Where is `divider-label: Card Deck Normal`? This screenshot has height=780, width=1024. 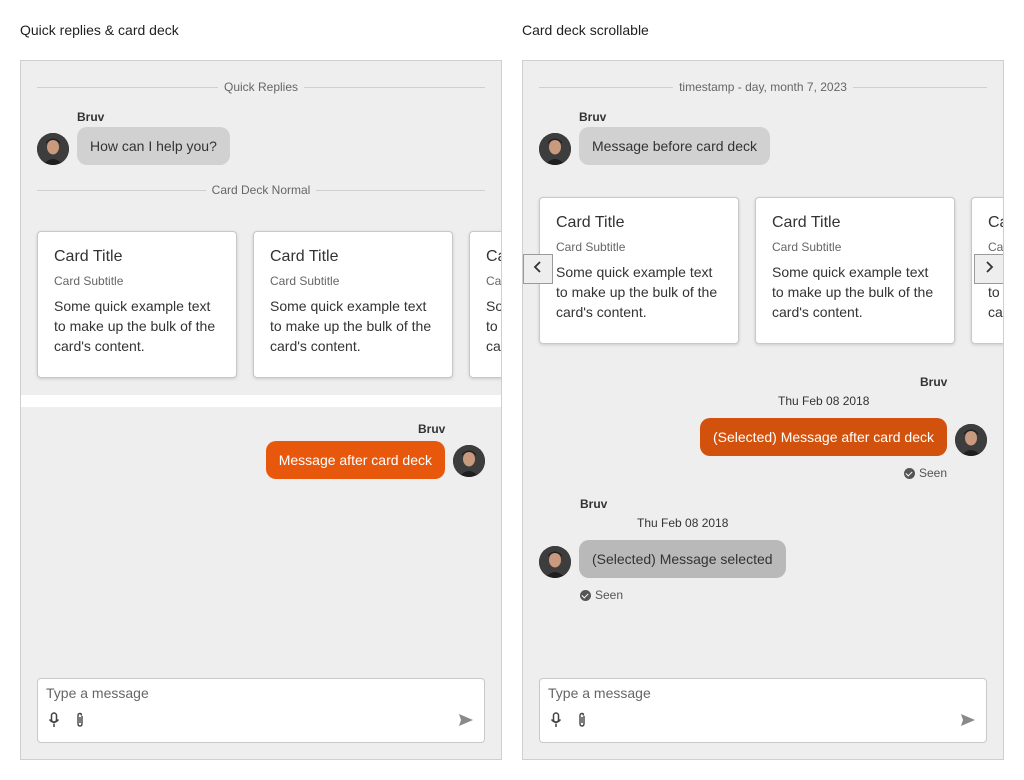
divider-label: Card Deck Normal is located at coordinates (261, 190).